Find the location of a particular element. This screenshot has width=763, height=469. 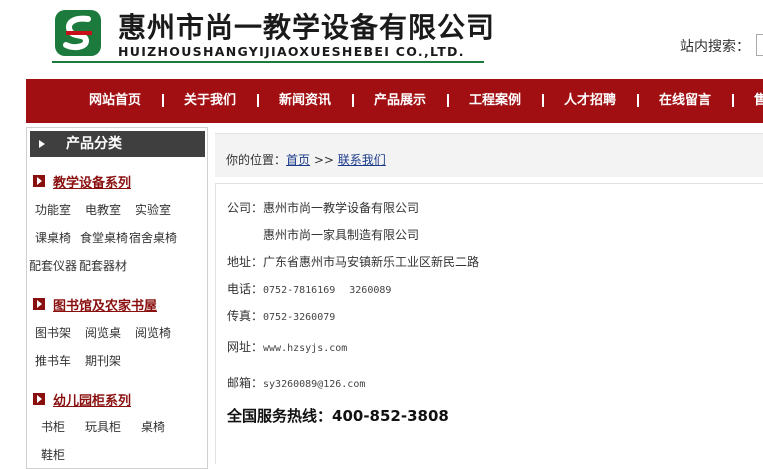

company-name-en: HUIZHOUSHANGYIJIAOXUESHEBEI CO.,LTD. is located at coordinates (291, 51).